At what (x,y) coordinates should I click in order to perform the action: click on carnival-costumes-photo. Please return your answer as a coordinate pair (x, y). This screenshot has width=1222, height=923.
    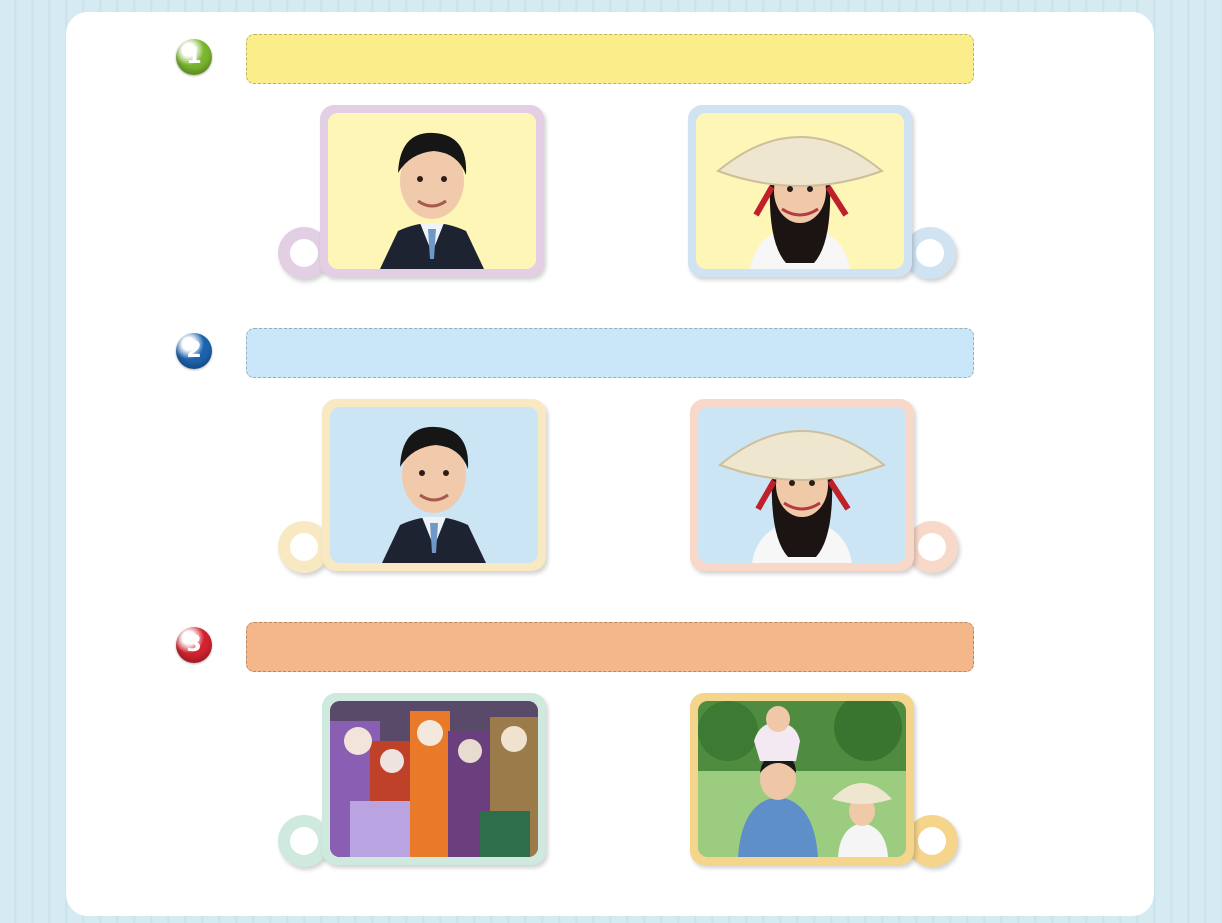
    Looking at the image, I should click on (434, 779).